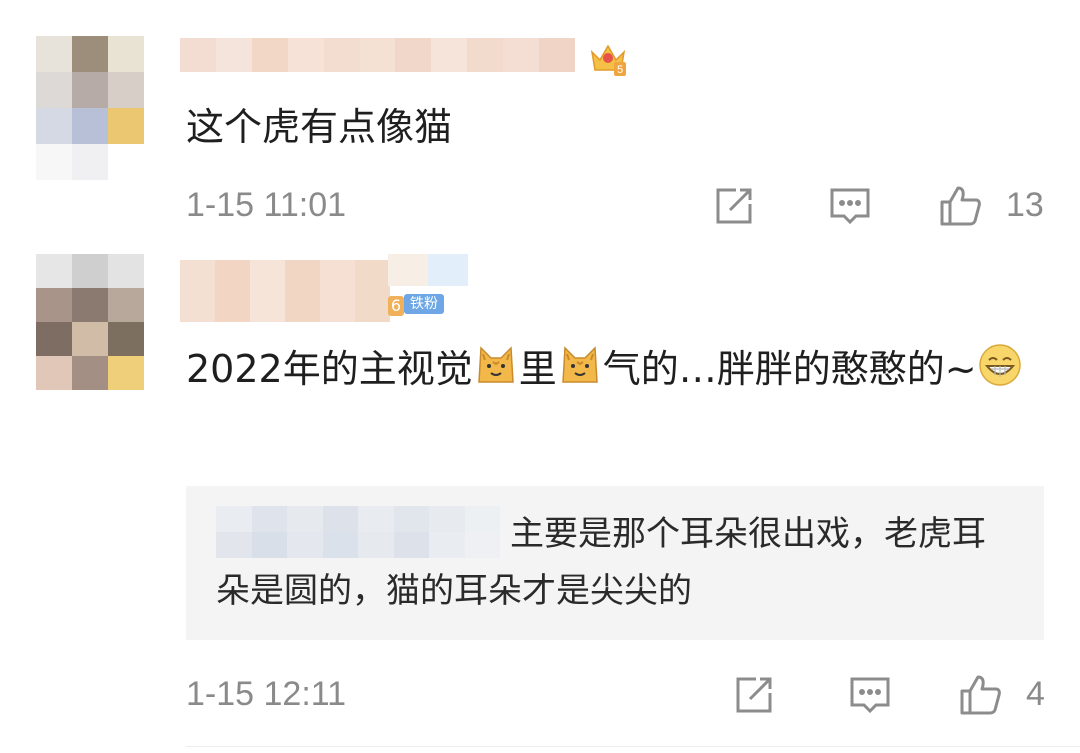  What do you see at coordinates (1000, 365) in the screenshot?
I see `grin-emoji-icon` at bounding box center [1000, 365].